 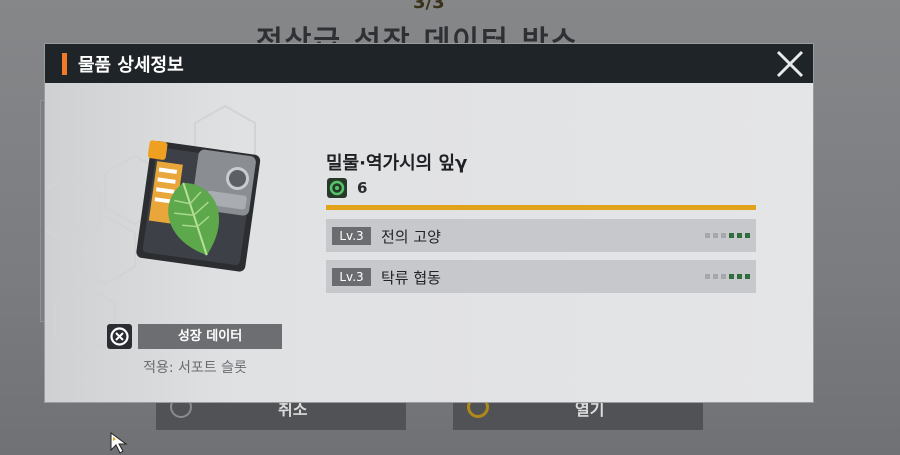 What do you see at coordinates (362, 188) in the screenshot?
I see `item-count: 6` at bounding box center [362, 188].